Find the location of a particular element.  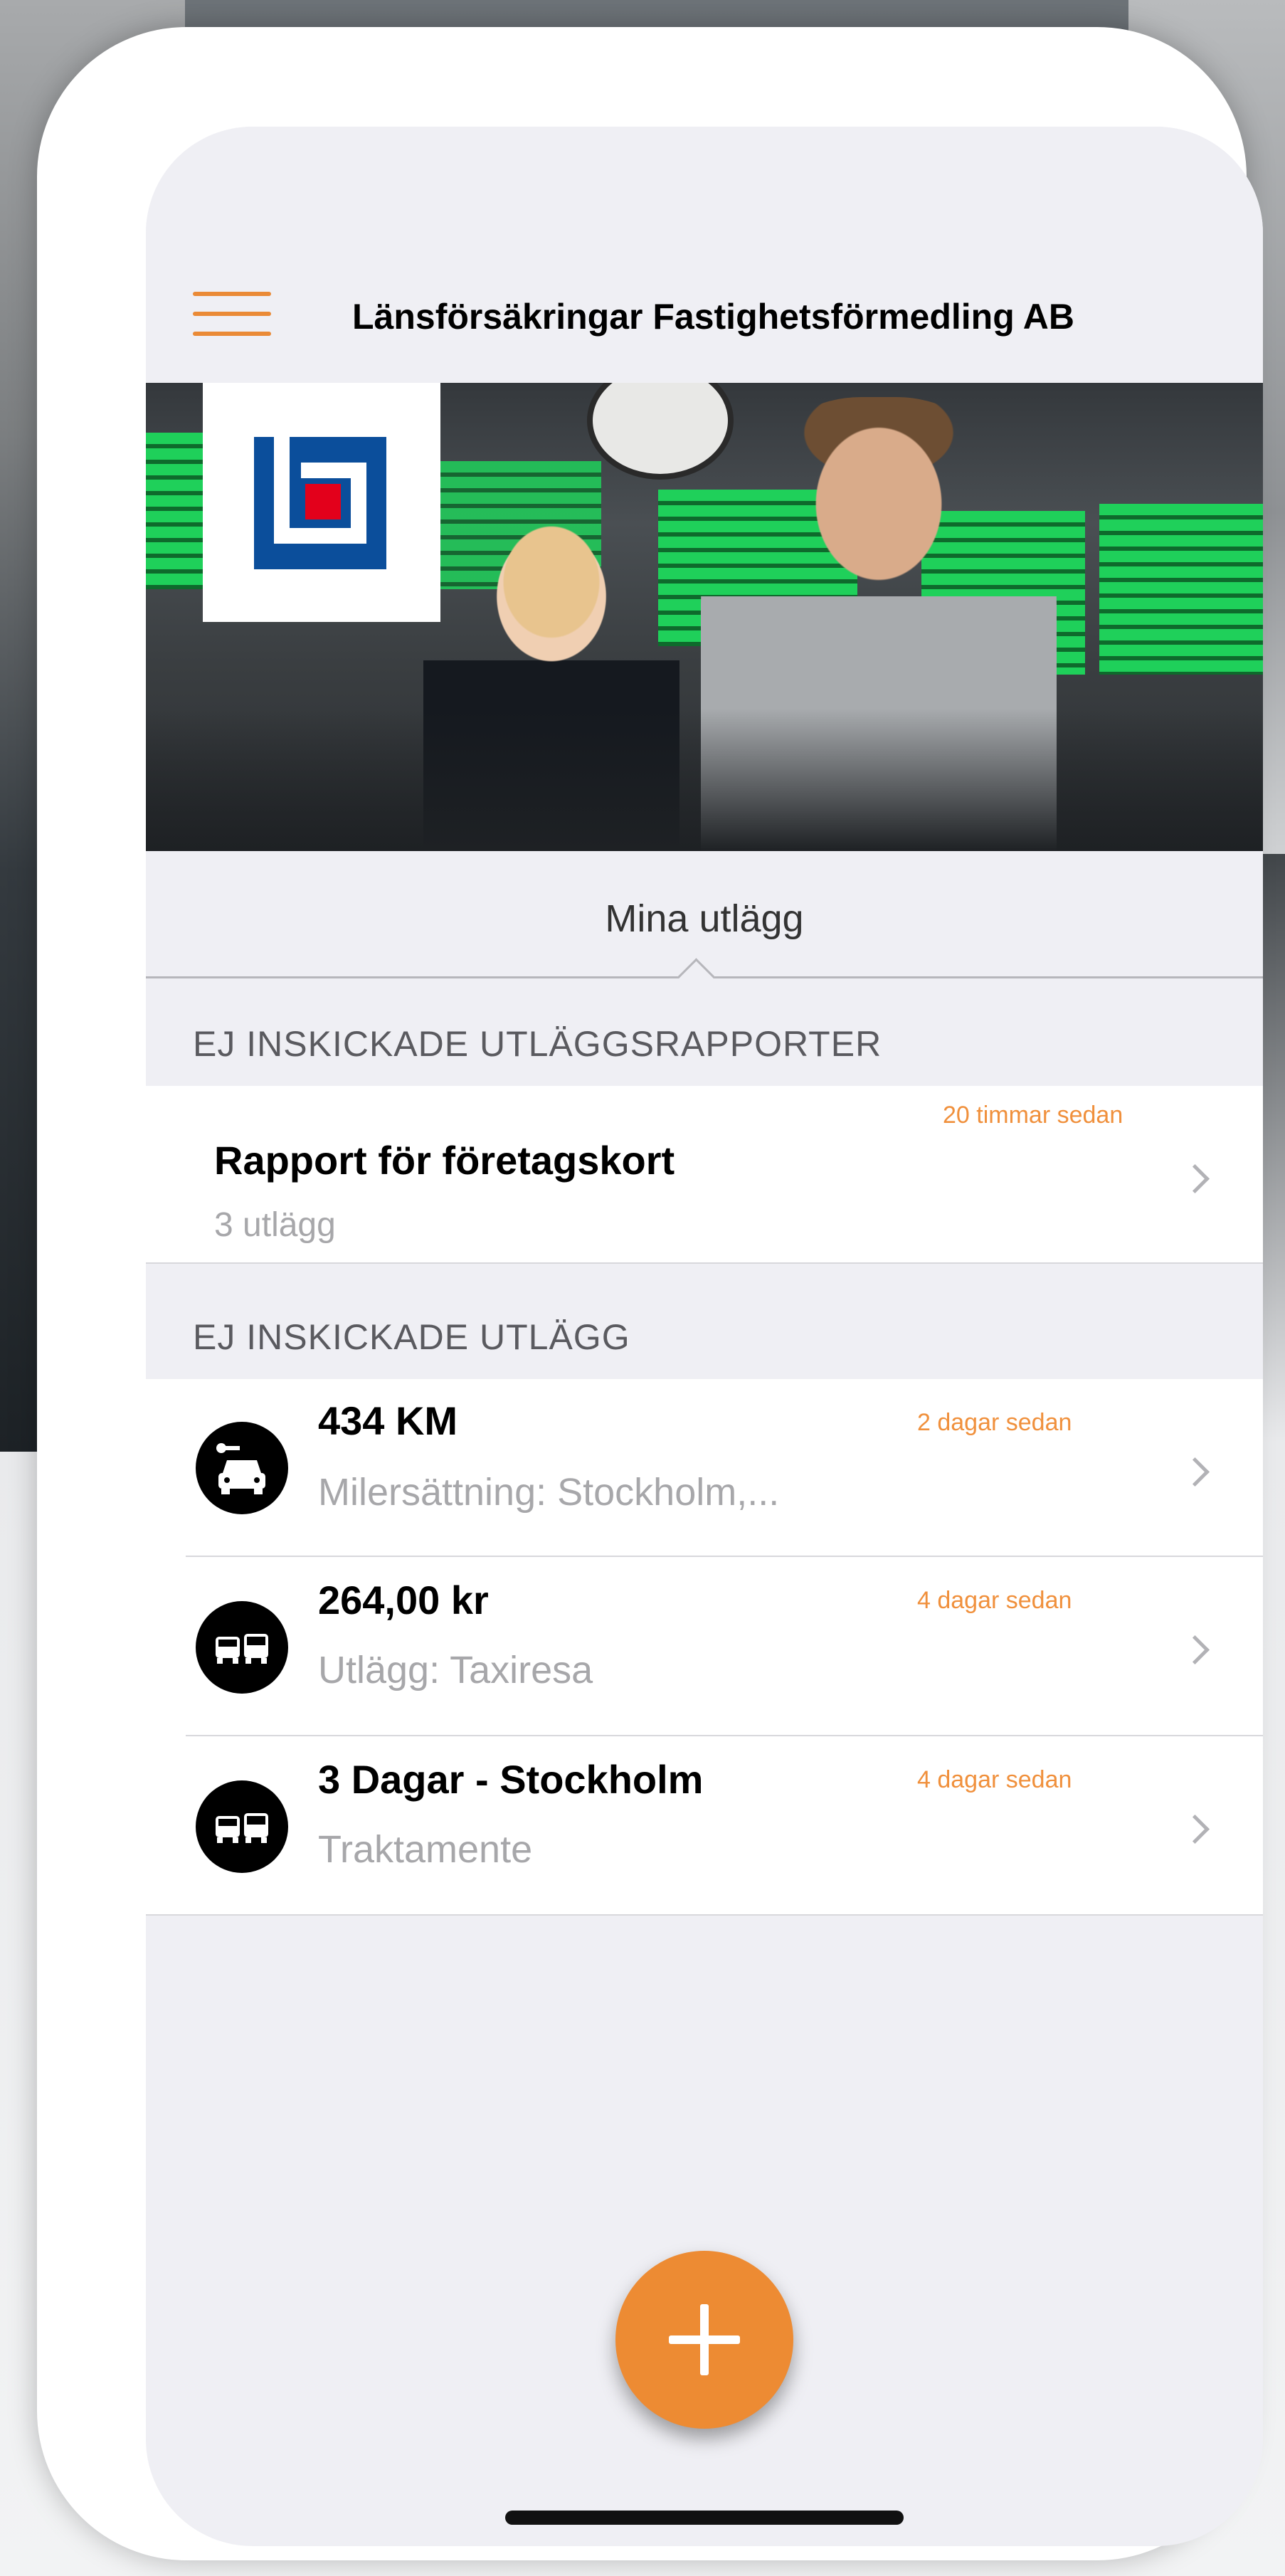

expense-subtitle: Utlägg: Taxiresa is located at coordinates (455, 1670).